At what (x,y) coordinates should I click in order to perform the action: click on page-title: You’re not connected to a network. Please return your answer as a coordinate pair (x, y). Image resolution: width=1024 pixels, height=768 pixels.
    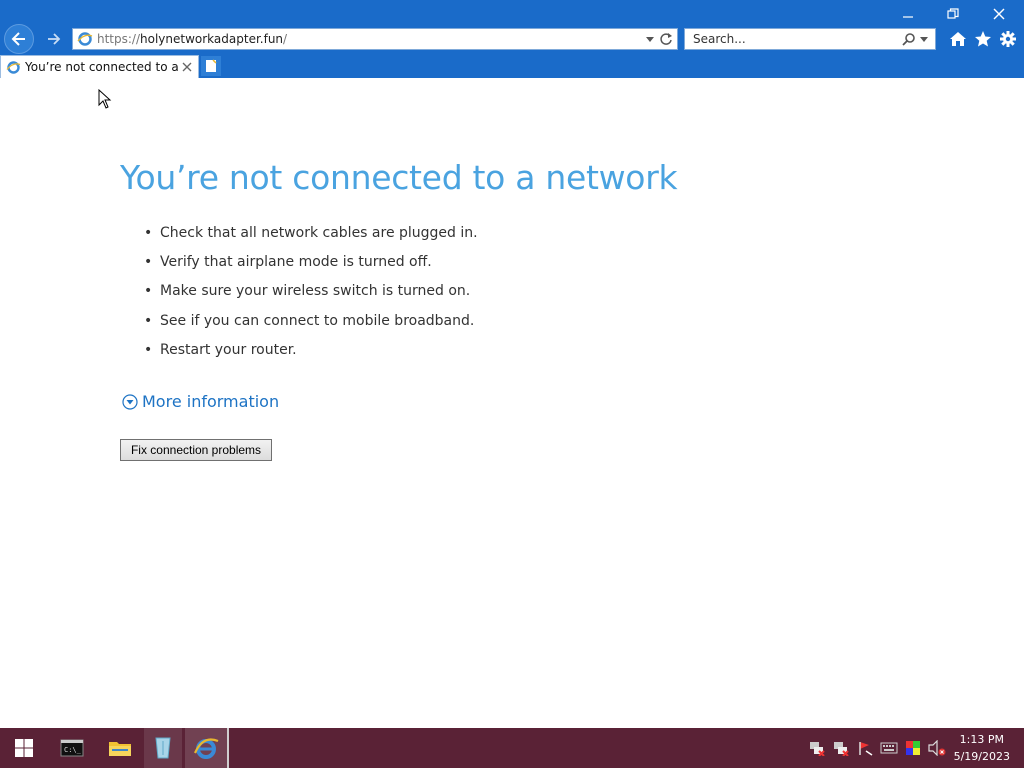
    Looking at the image, I should click on (399, 177).